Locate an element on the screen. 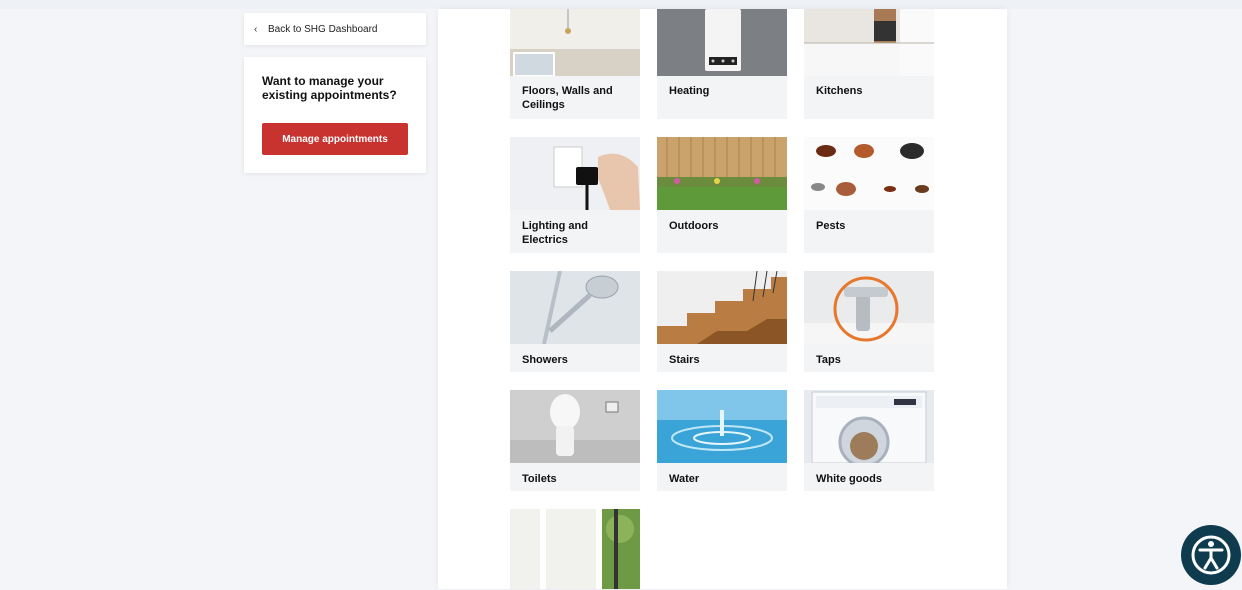 This screenshot has width=1242, height=590. category-label: Lighting and Electrics is located at coordinates (555, 233).